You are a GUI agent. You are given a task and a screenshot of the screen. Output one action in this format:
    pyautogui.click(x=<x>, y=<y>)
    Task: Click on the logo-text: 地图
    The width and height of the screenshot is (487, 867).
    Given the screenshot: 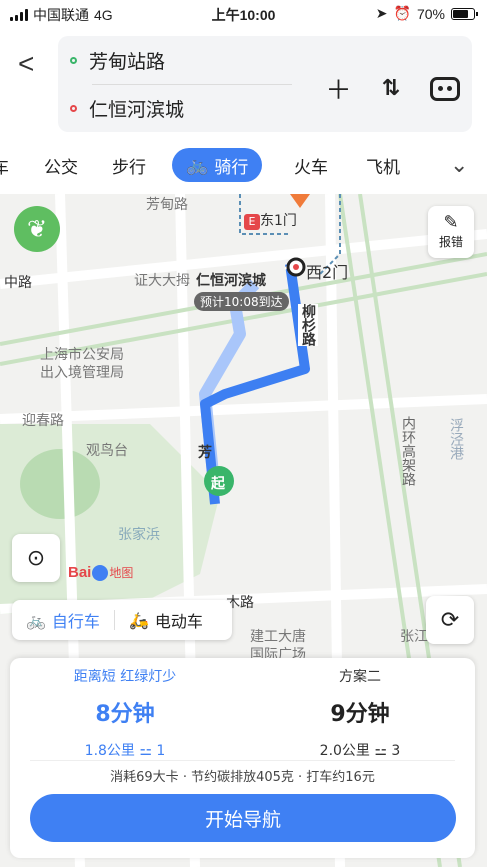 What is the action you would take?
    pyautogui.click(x=121, y=573)
    